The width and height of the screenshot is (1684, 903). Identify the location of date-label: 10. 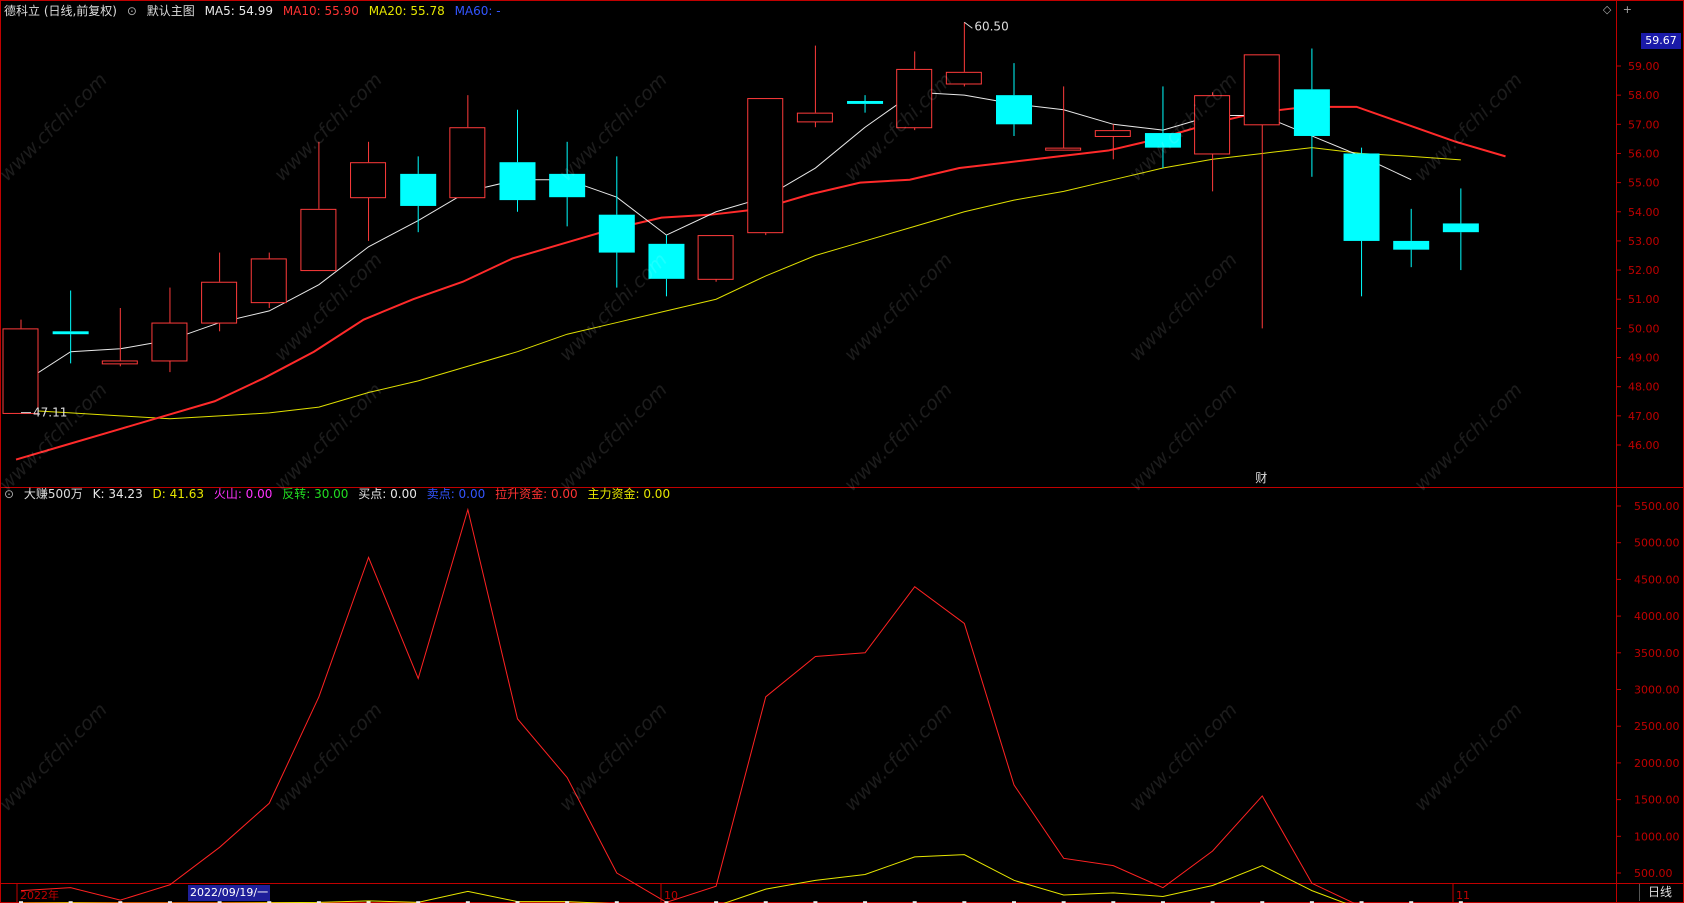
(671, 895).